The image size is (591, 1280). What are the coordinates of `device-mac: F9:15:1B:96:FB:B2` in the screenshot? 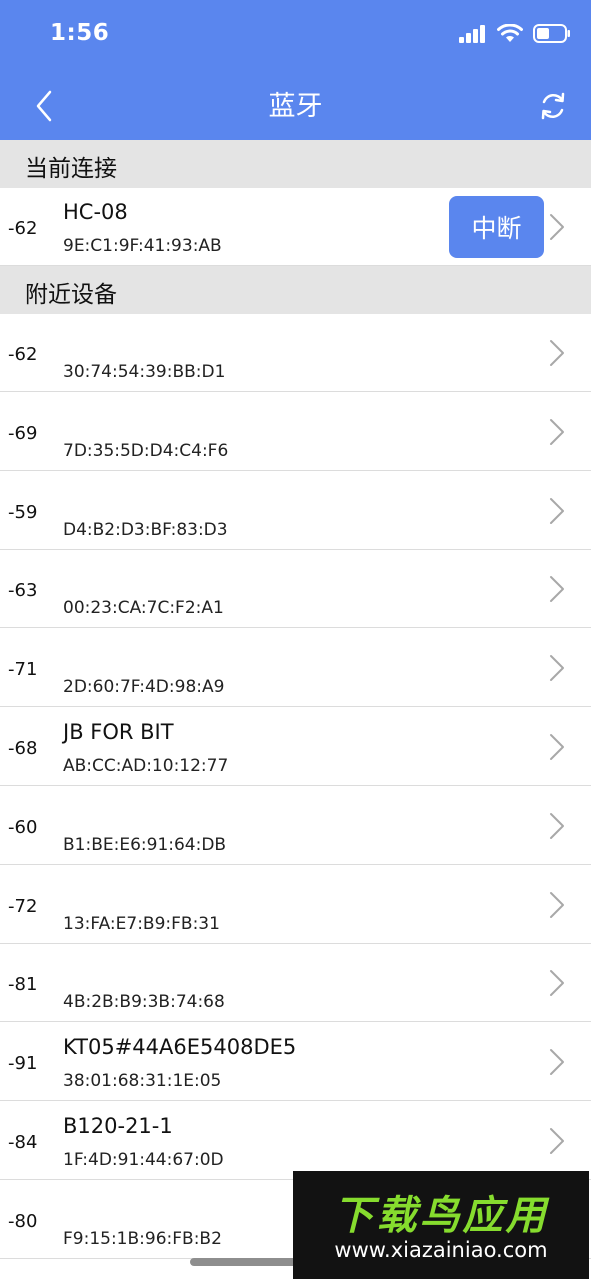 It's located at (142, 1239).